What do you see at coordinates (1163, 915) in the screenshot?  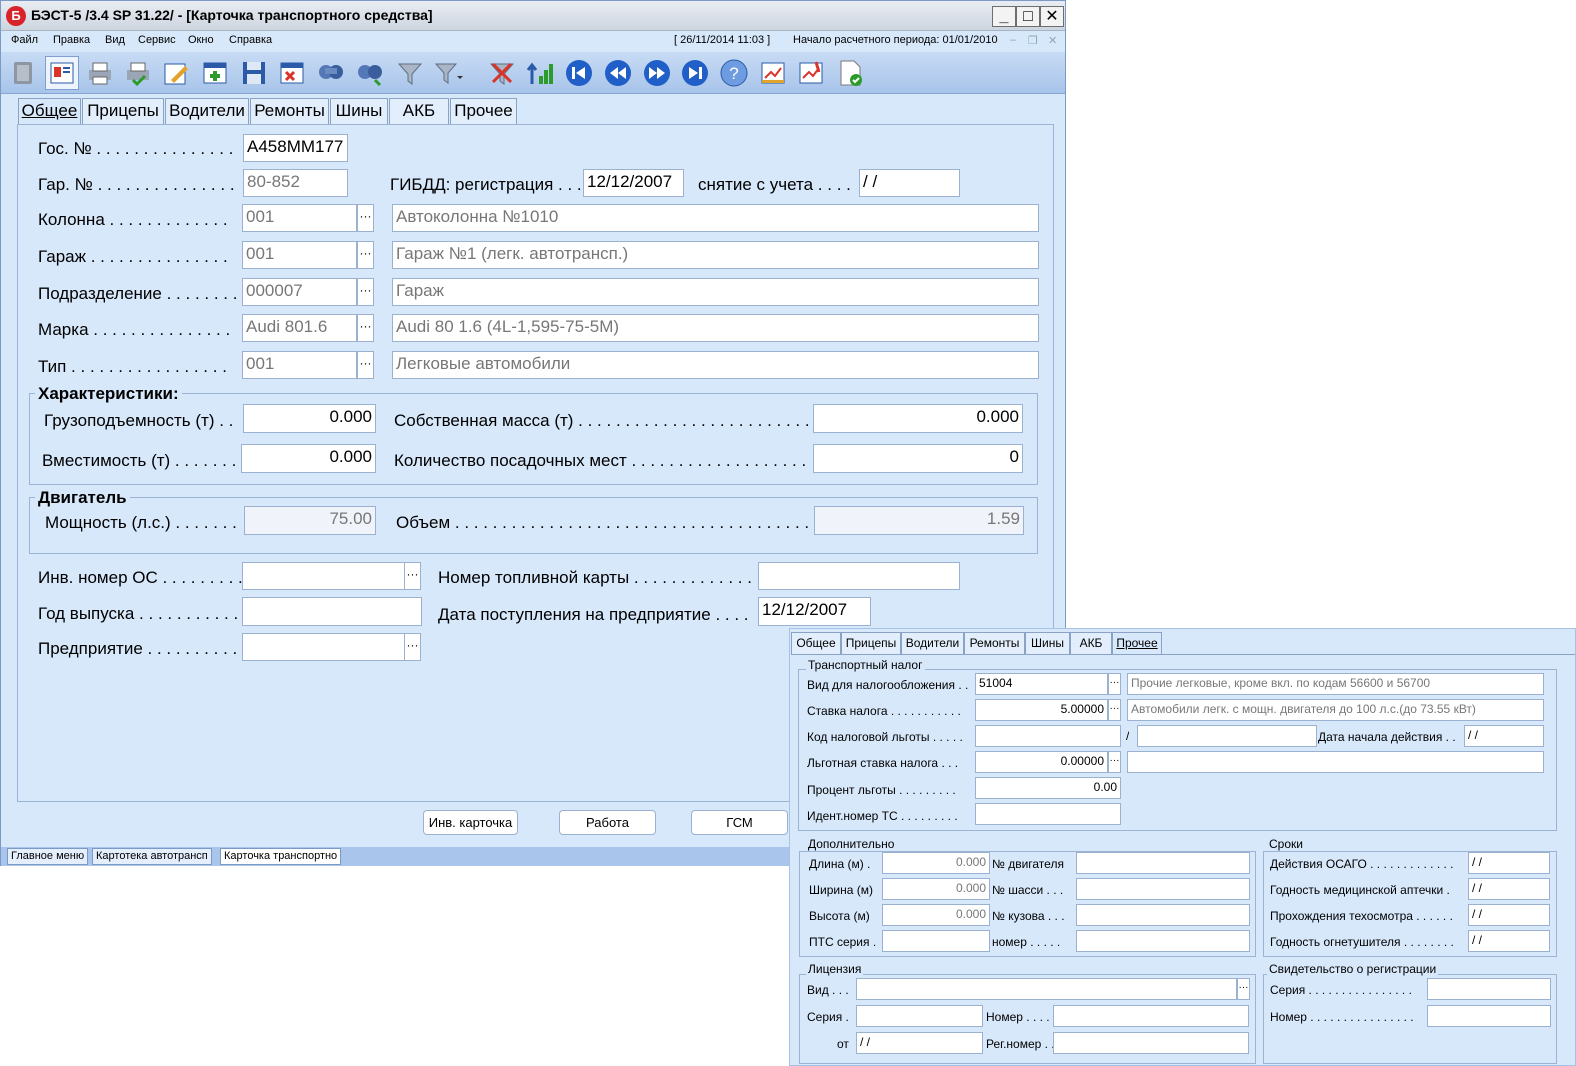 I see `body-number-field` at bounding box center [1163, 915].